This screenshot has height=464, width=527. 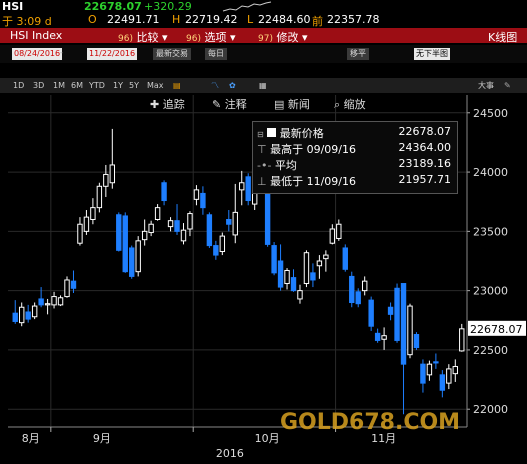 I want to click on legend-row-low: ⊥ 最低于 11/09/16, so click(x=306, y=181).